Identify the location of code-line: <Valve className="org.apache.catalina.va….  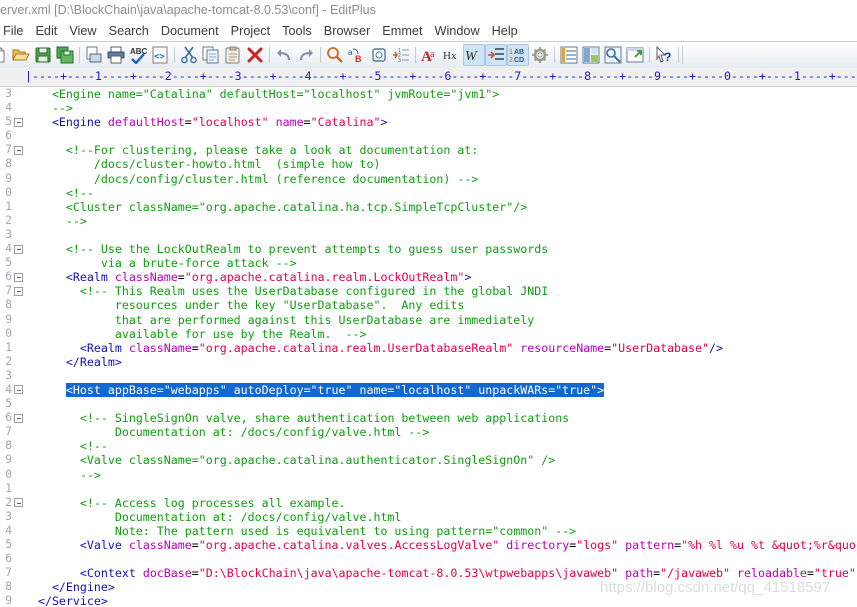
(433, 545).